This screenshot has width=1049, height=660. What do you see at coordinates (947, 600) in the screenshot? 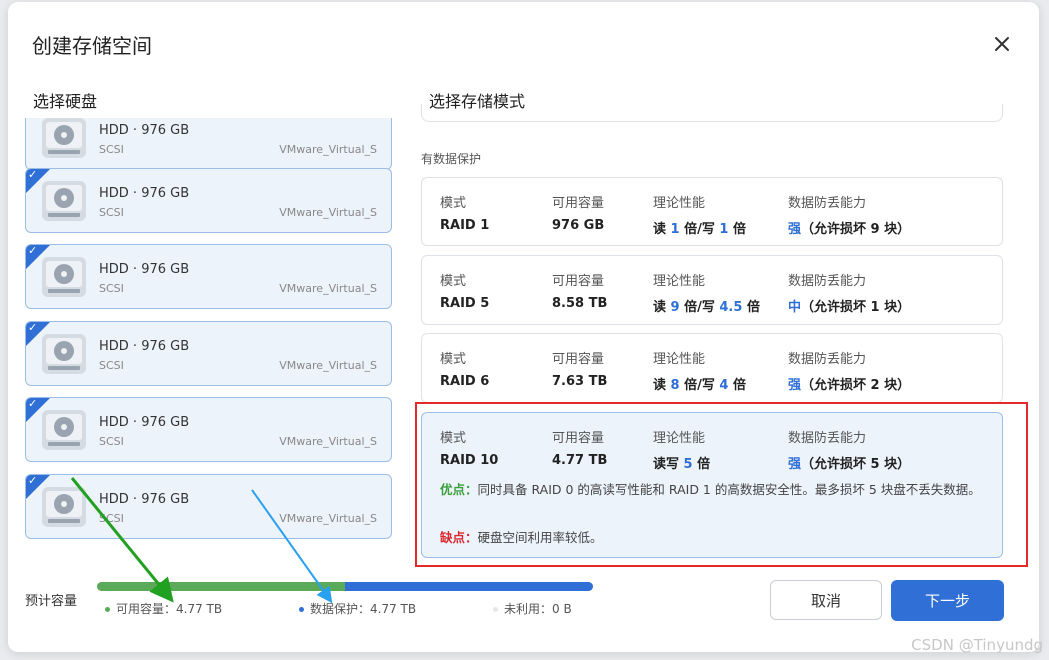
I see `next-button: 下一步` at bounding box center [947, 600].